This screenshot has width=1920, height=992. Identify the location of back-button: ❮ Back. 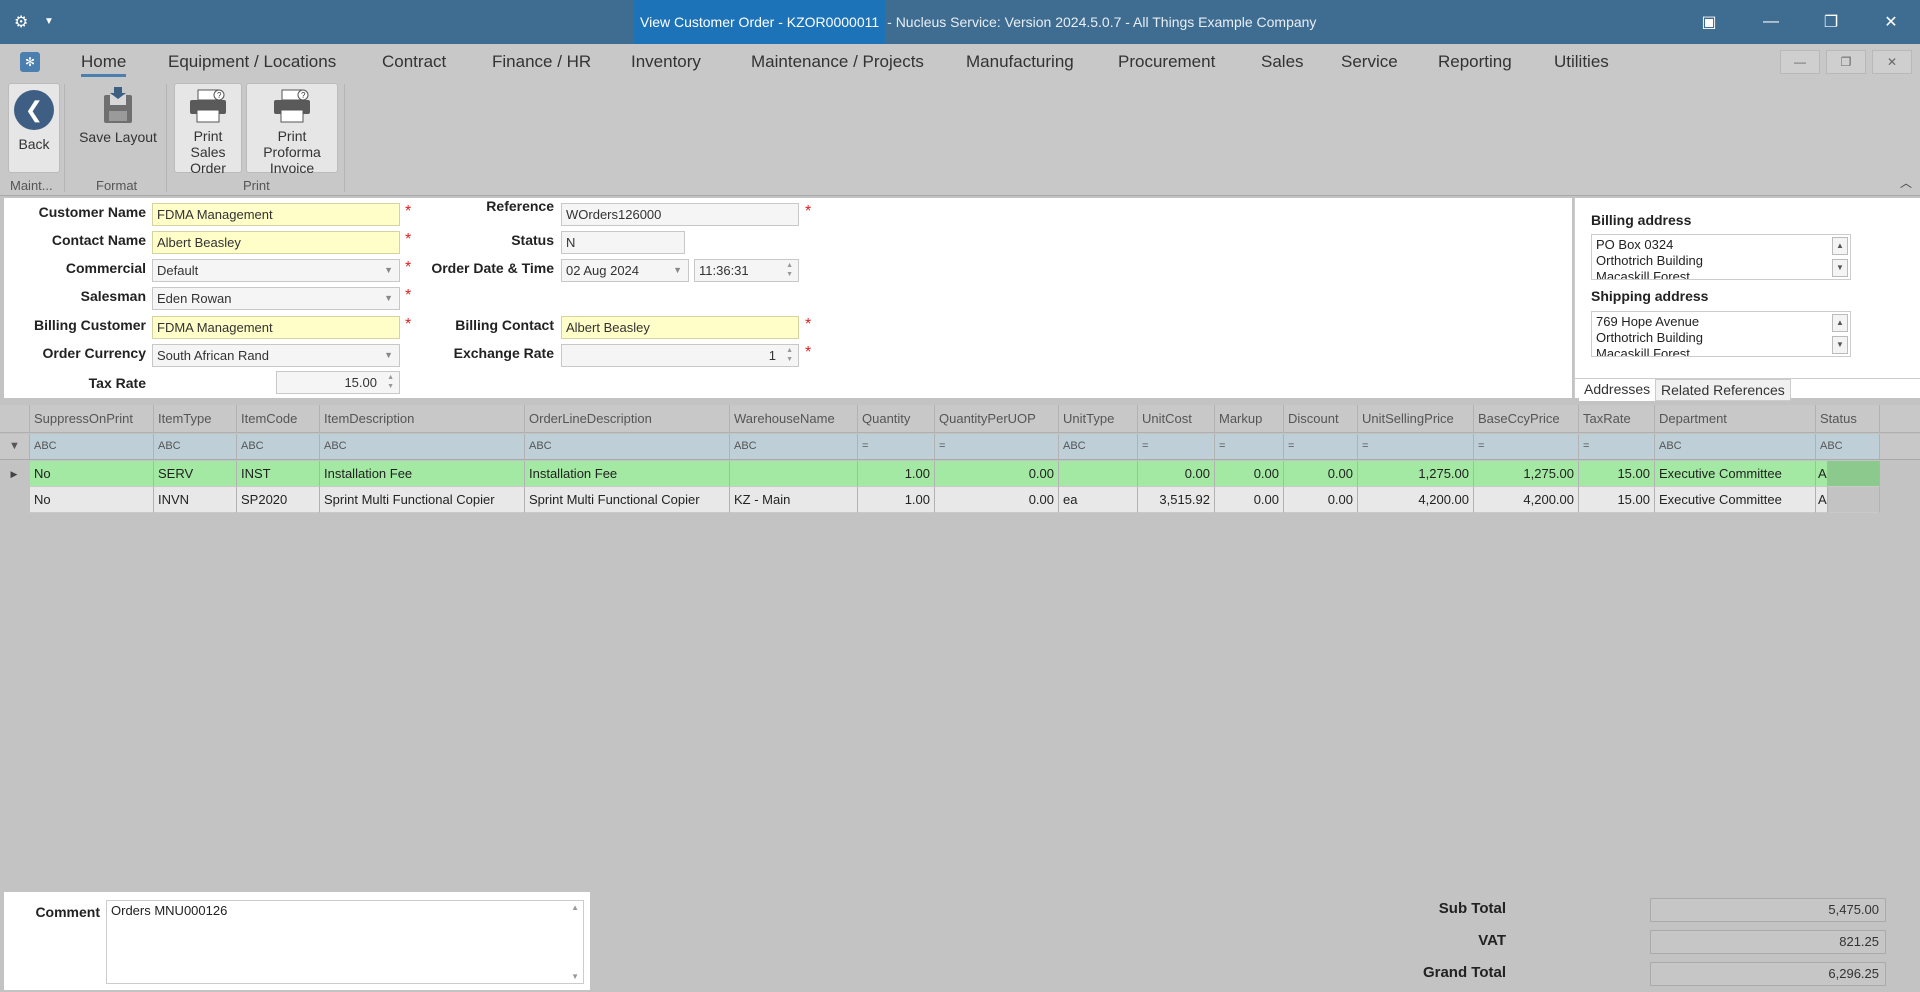
(34, 128).